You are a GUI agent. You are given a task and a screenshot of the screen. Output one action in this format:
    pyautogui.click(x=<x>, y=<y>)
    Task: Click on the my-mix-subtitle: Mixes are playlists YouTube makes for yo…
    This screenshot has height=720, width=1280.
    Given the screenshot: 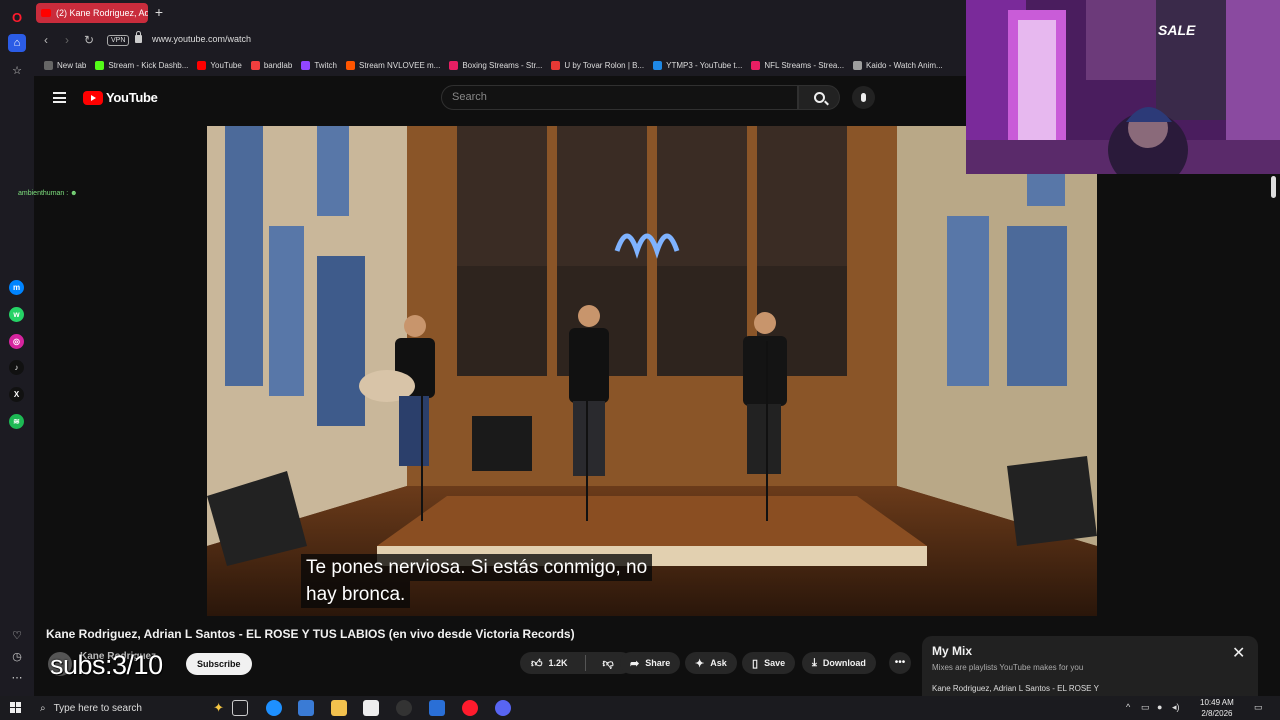 What is the action you would take?
    pyautogui.click(x=1008, y=667)
    